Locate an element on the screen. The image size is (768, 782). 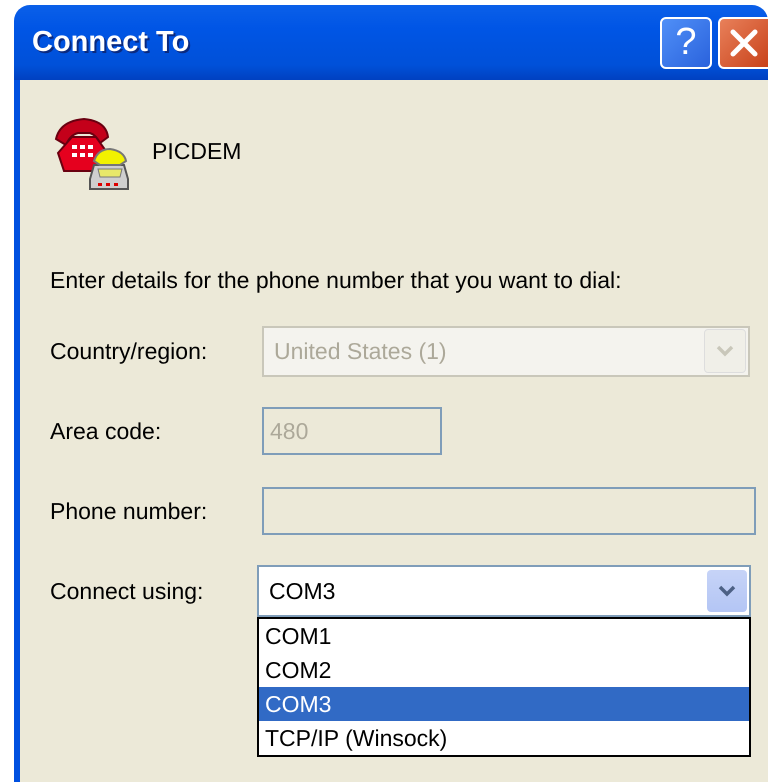
dropdown-option: COM3 is located at coordinates (504, 704).